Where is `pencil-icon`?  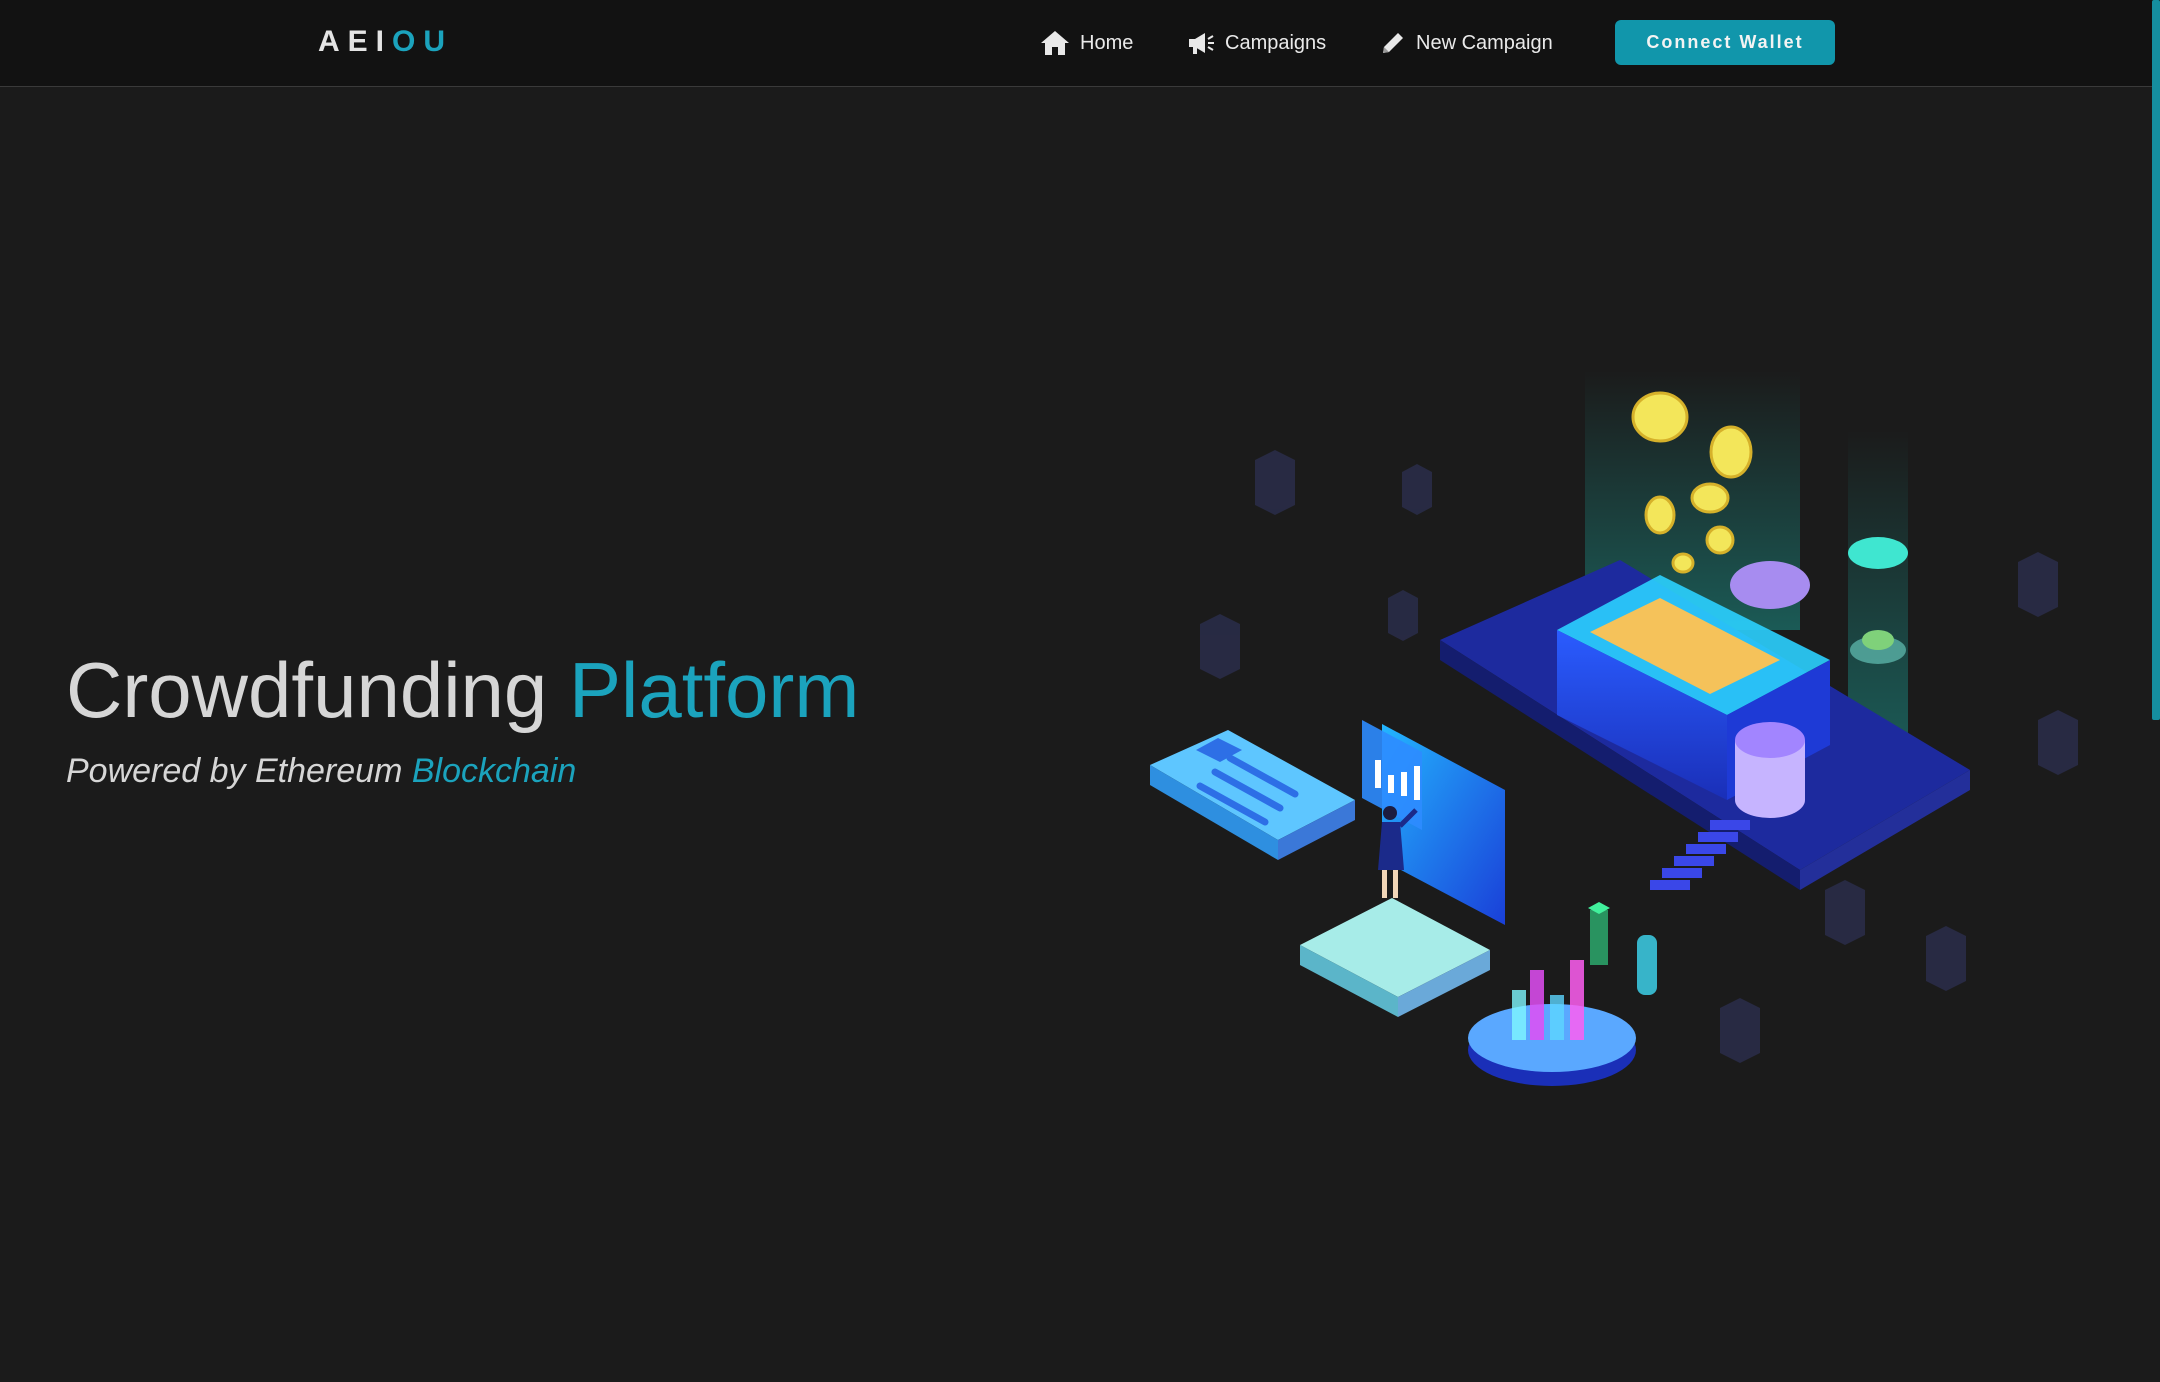 pencil-icon is located at coordinates (1393, 43).